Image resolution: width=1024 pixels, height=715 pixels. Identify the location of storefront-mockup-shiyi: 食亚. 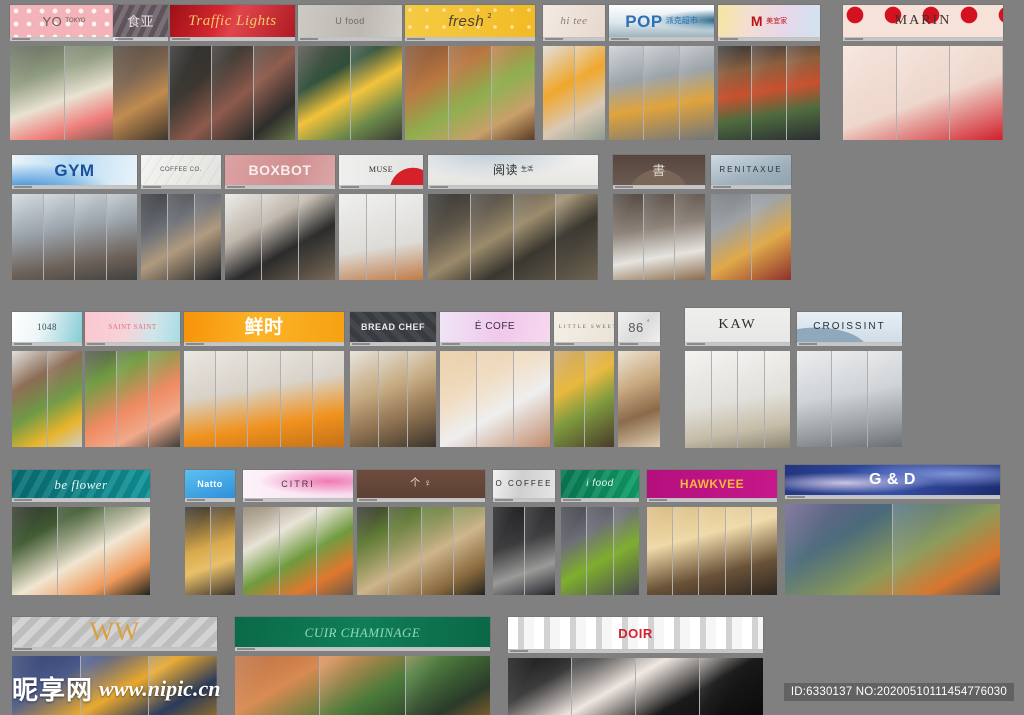
(140, 72).